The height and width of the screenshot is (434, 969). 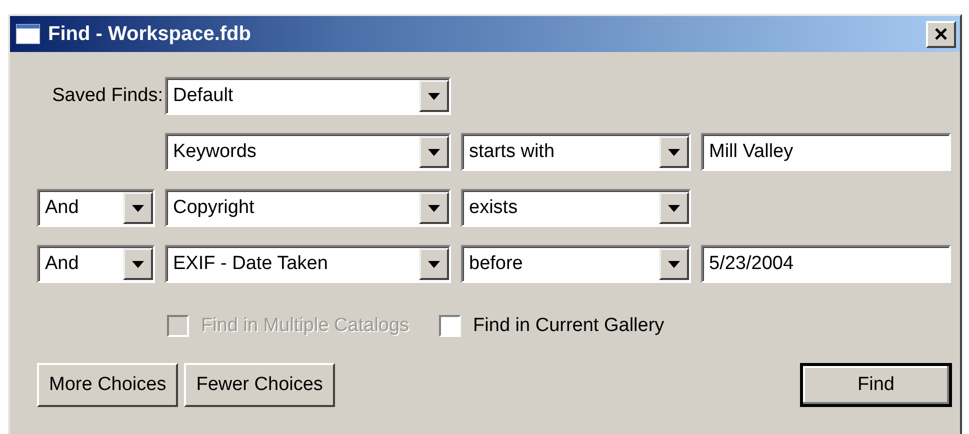 What do you see at coordinates (876, 385) in the screenshot?
I see `find-button: Find` at bounding box center [876, 385].